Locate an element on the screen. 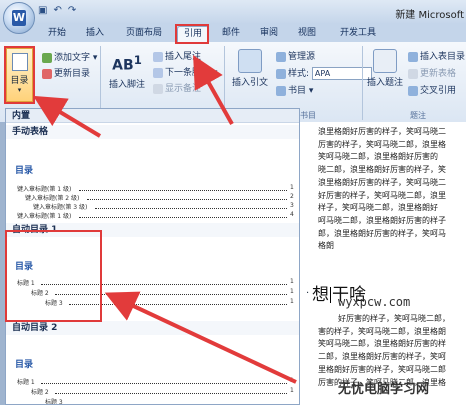  arrow-to-auto-toc is located at coordinates (200, 337).